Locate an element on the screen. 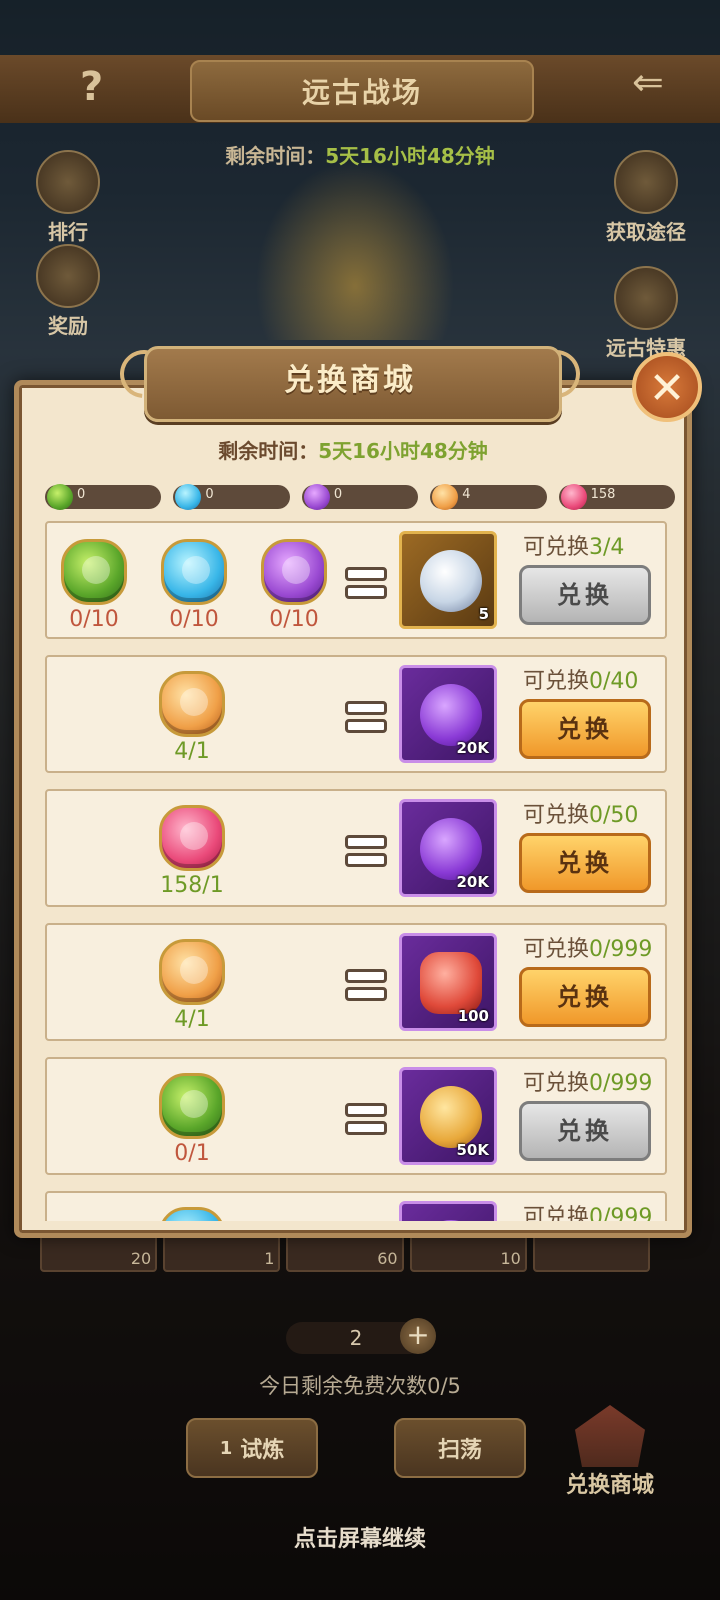 Image resolution: width=720 pixels, height=1600 pixels. add-ticket-icon: + is located at coordinates (418, 1336).